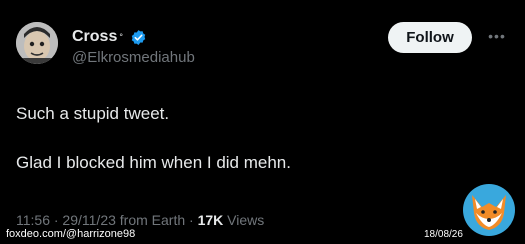  I want to click on views-count: 17K, so click(210, 220).